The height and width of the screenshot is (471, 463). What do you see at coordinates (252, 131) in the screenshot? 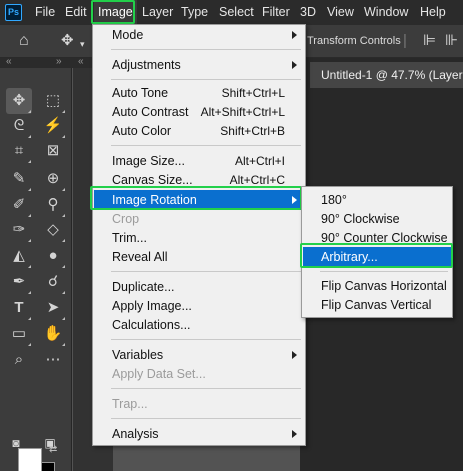
I see `shortcut-label: Shift+Ctrl+B` at bounding box center [252, 131].